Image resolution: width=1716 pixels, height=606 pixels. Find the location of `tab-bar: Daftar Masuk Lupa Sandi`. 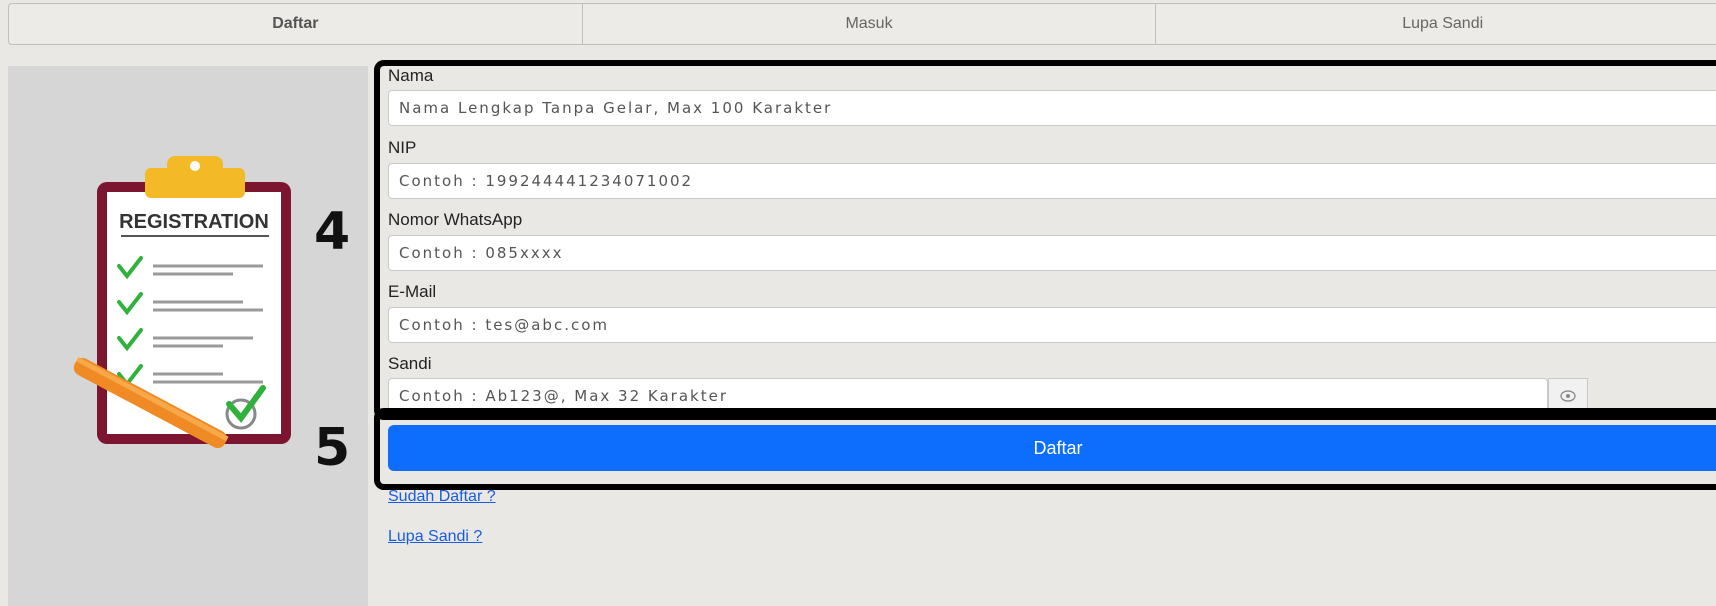

tab-bar: Daftar Masuk Lupa Sandi is located at coordinates (862, 24).